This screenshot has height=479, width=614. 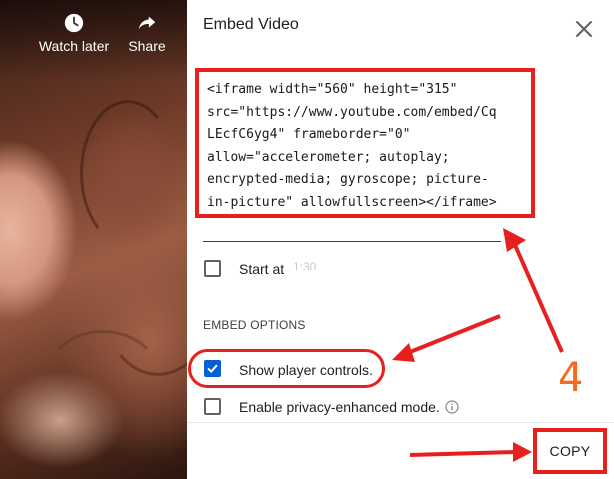 What do you see at coordinates (306, 370) in the screenshot?
I see `show-player-controls-label: Show player controls.` at bounding box center [306, 370].